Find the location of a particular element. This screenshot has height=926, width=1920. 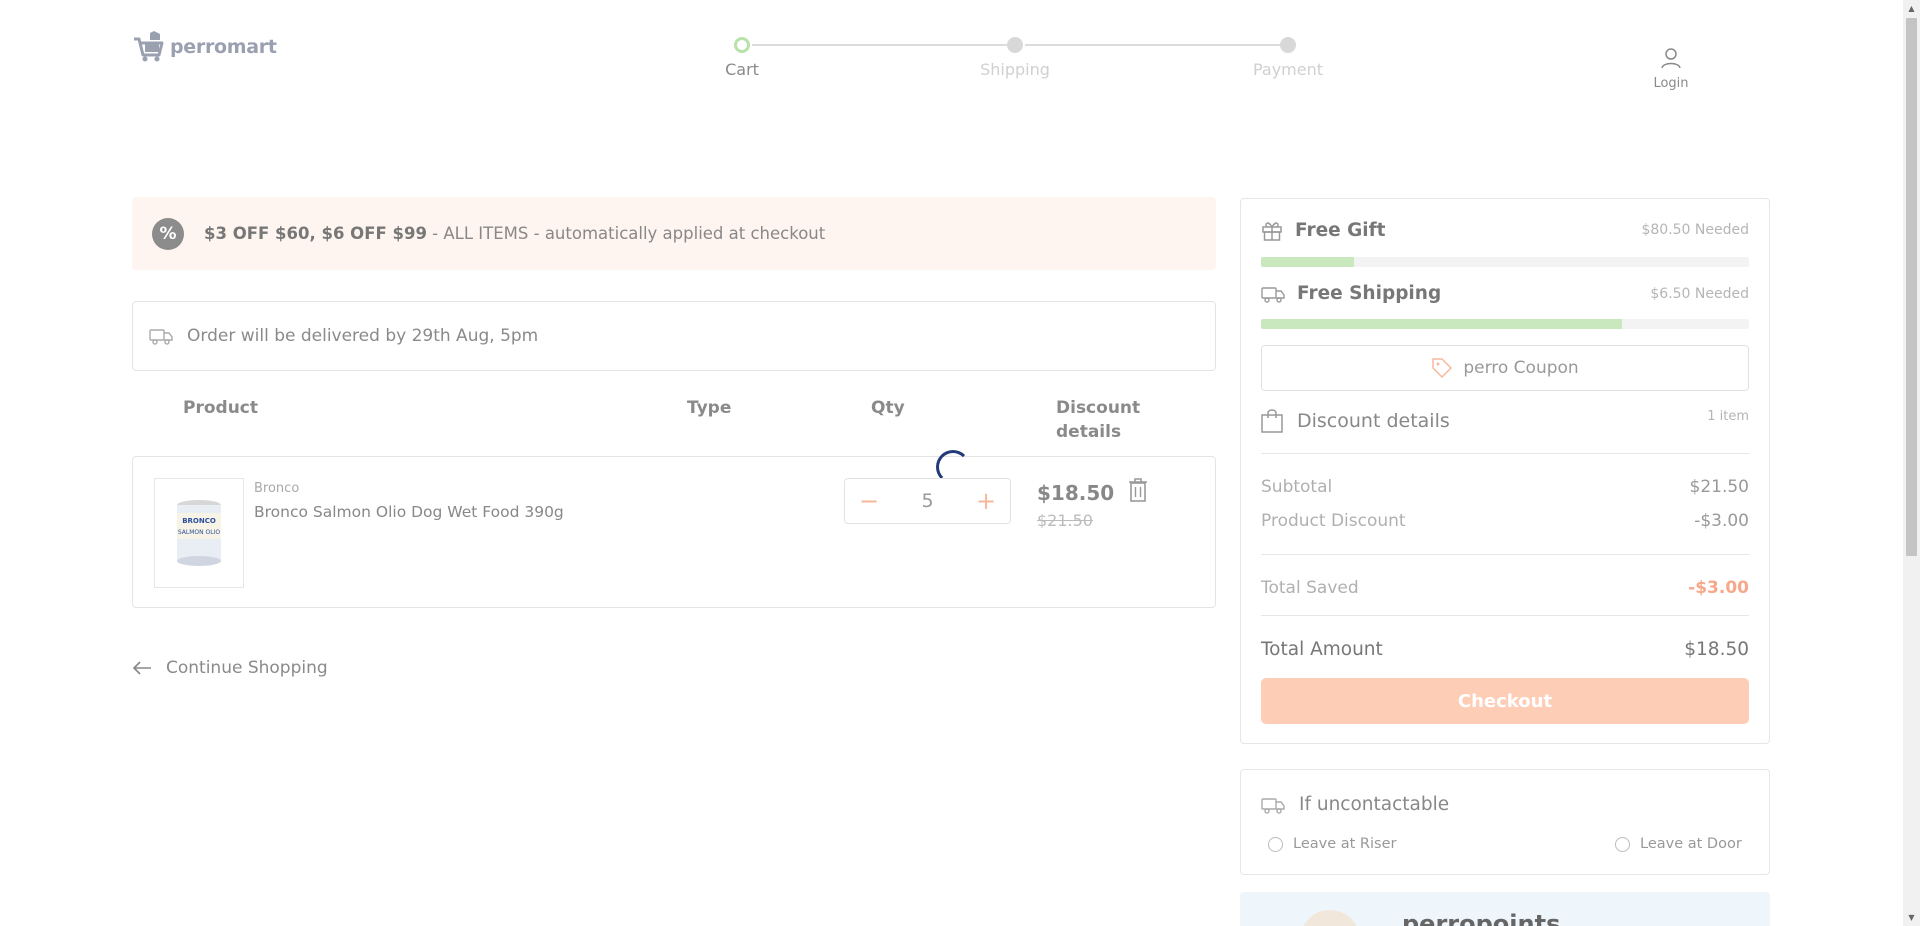

decrease-qty-button: − is located at coordinates (869, 501).